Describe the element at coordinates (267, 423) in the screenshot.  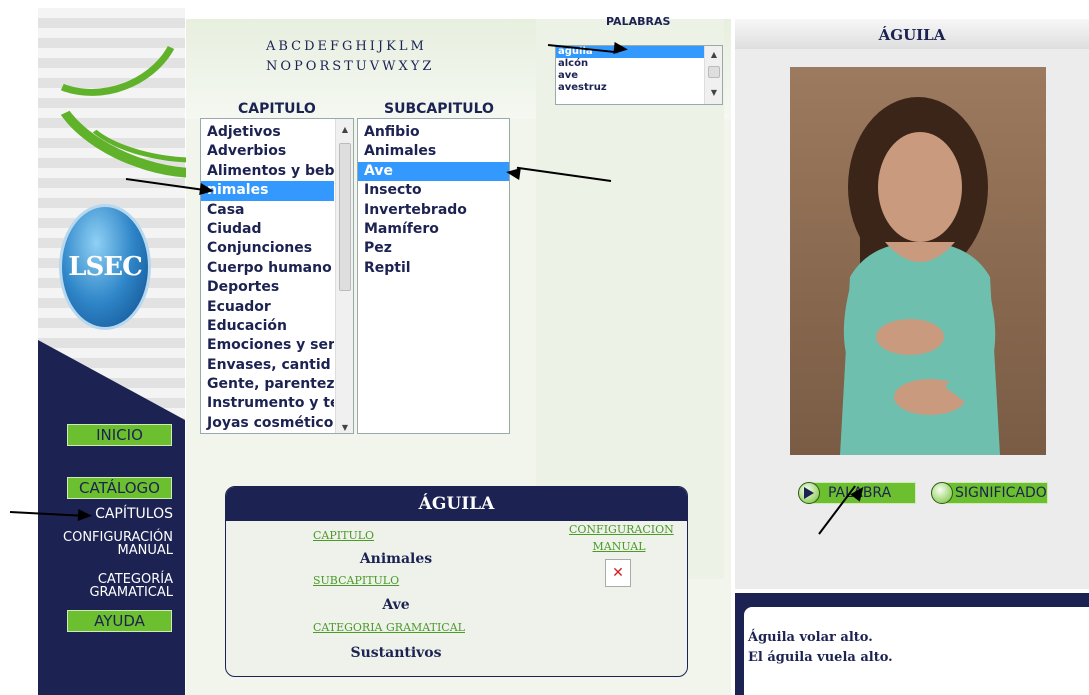
I see `list-item: Joyas cosmético` at that location.